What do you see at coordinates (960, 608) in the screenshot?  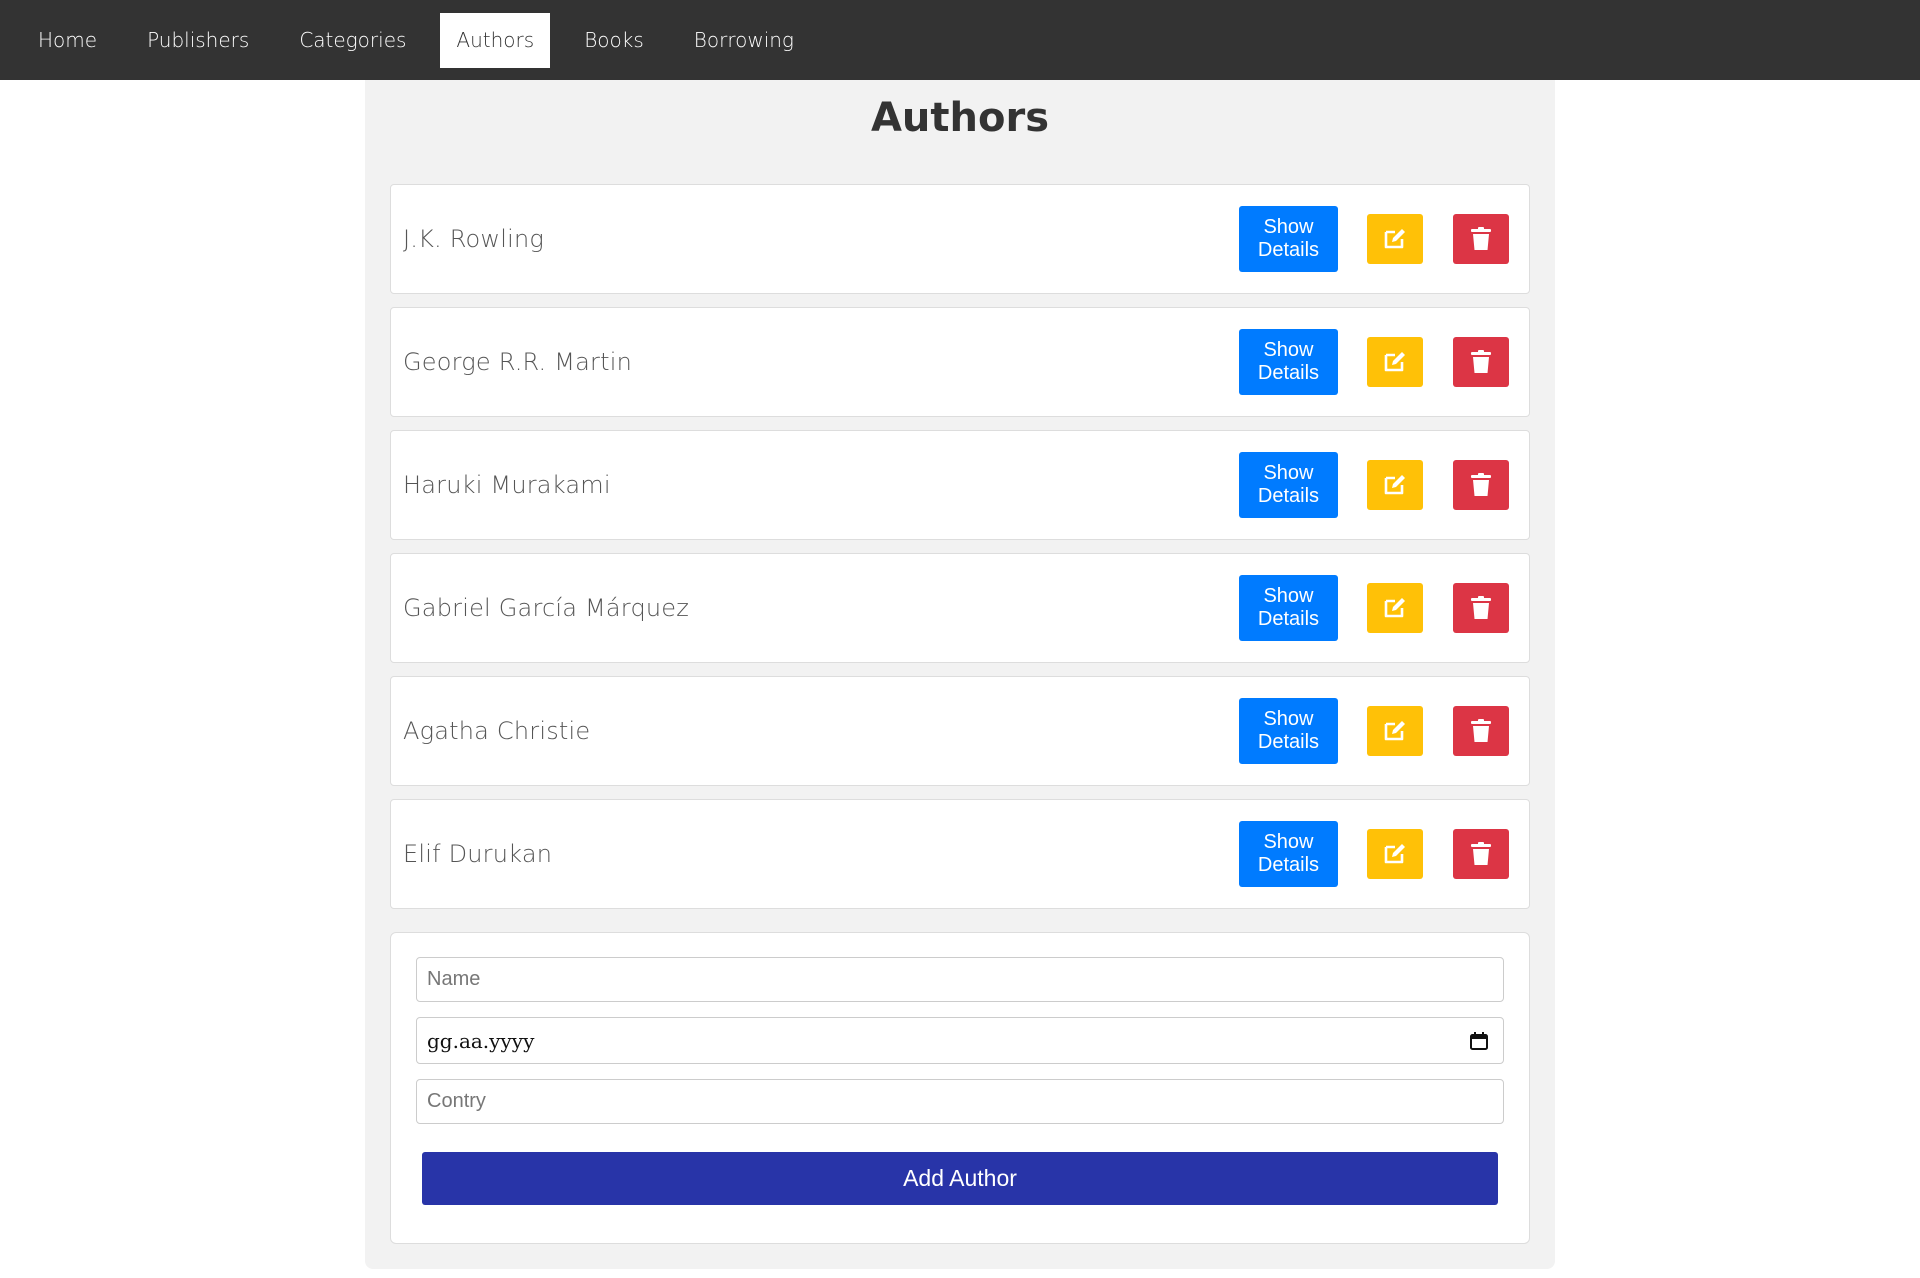 I see `author-card: Gabriel García Márquez Show Details` at bounding box center [960, 608].